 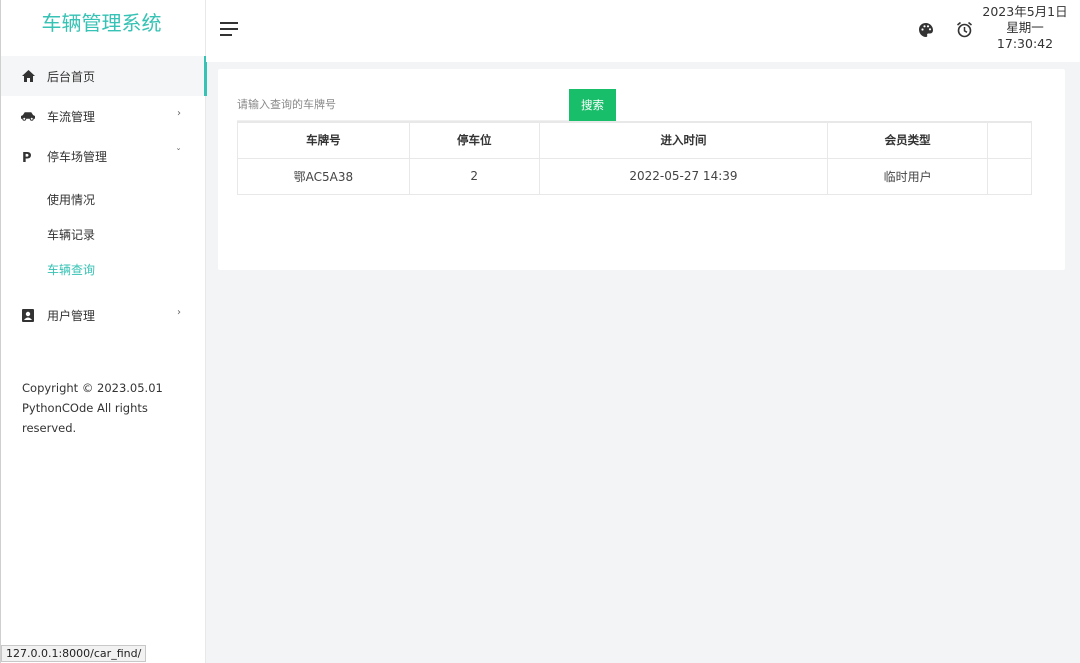 What do you see at coordinates (908, 176) in the screenshot?
I see `cell-member-type: 临时用户` at bounding box center [908, 176].